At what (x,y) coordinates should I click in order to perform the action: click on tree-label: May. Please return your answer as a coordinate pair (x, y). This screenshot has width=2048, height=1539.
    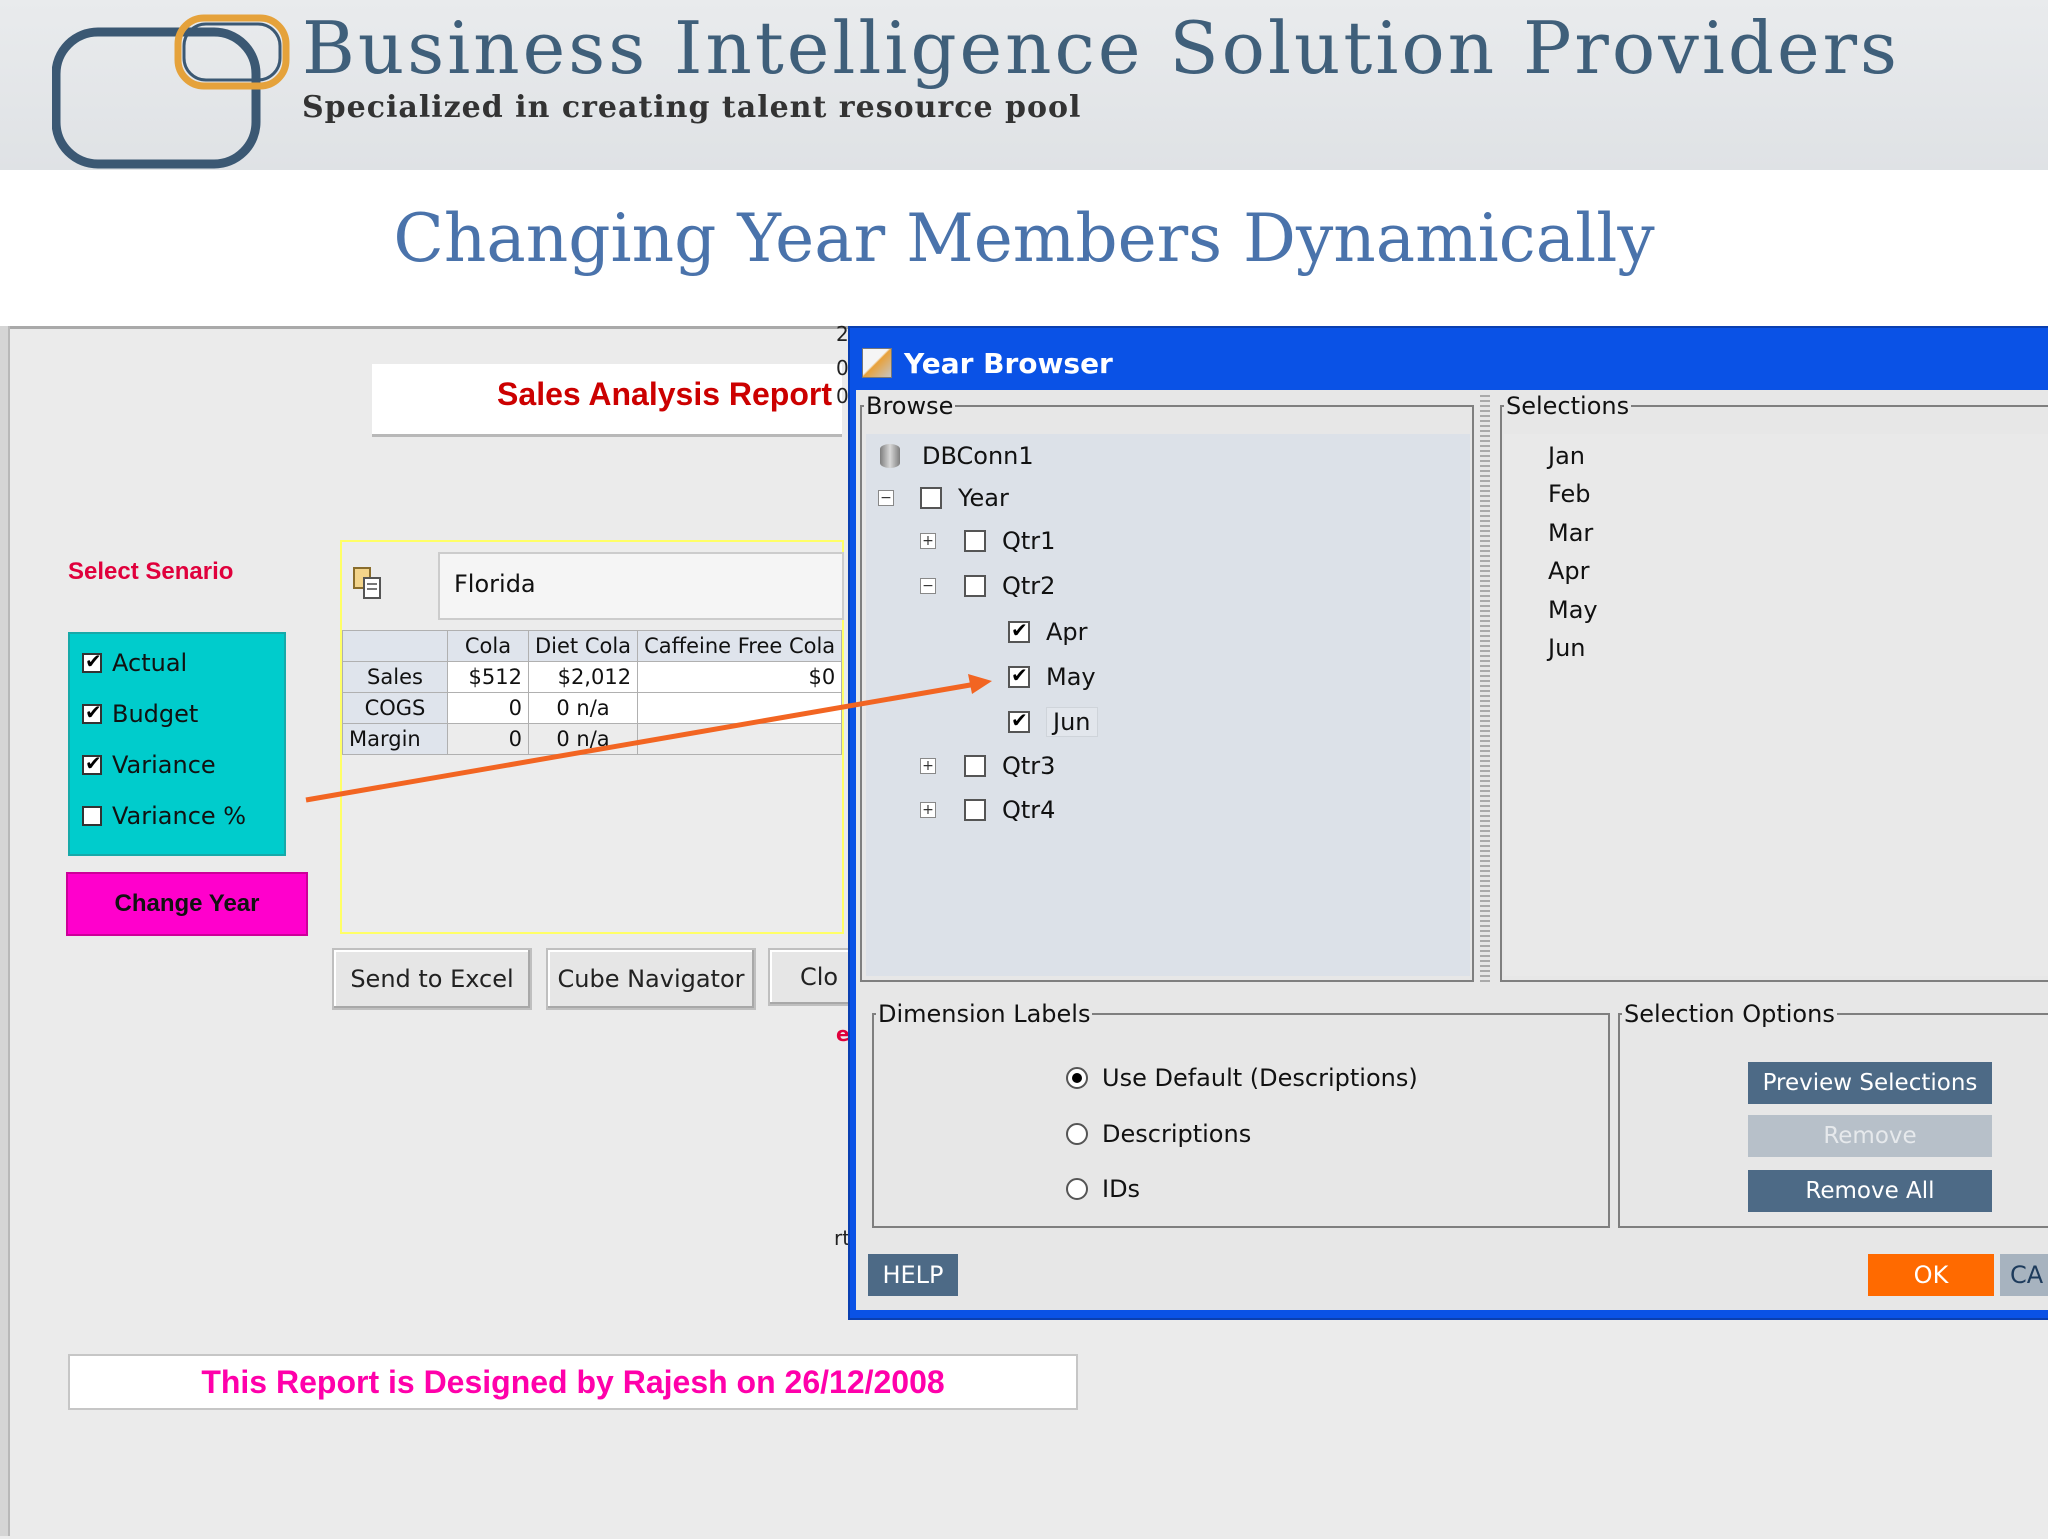
    Looking at the image, I should click on (1071, 677).